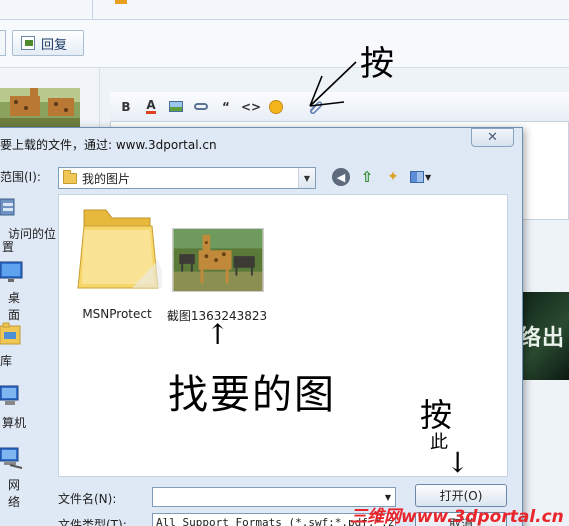 The image size is (569, 526). What do you see at coordinates (306, 178) in the screenshot?
I see `chevron-down-icon: ▼` at bounding box center [306, 178].